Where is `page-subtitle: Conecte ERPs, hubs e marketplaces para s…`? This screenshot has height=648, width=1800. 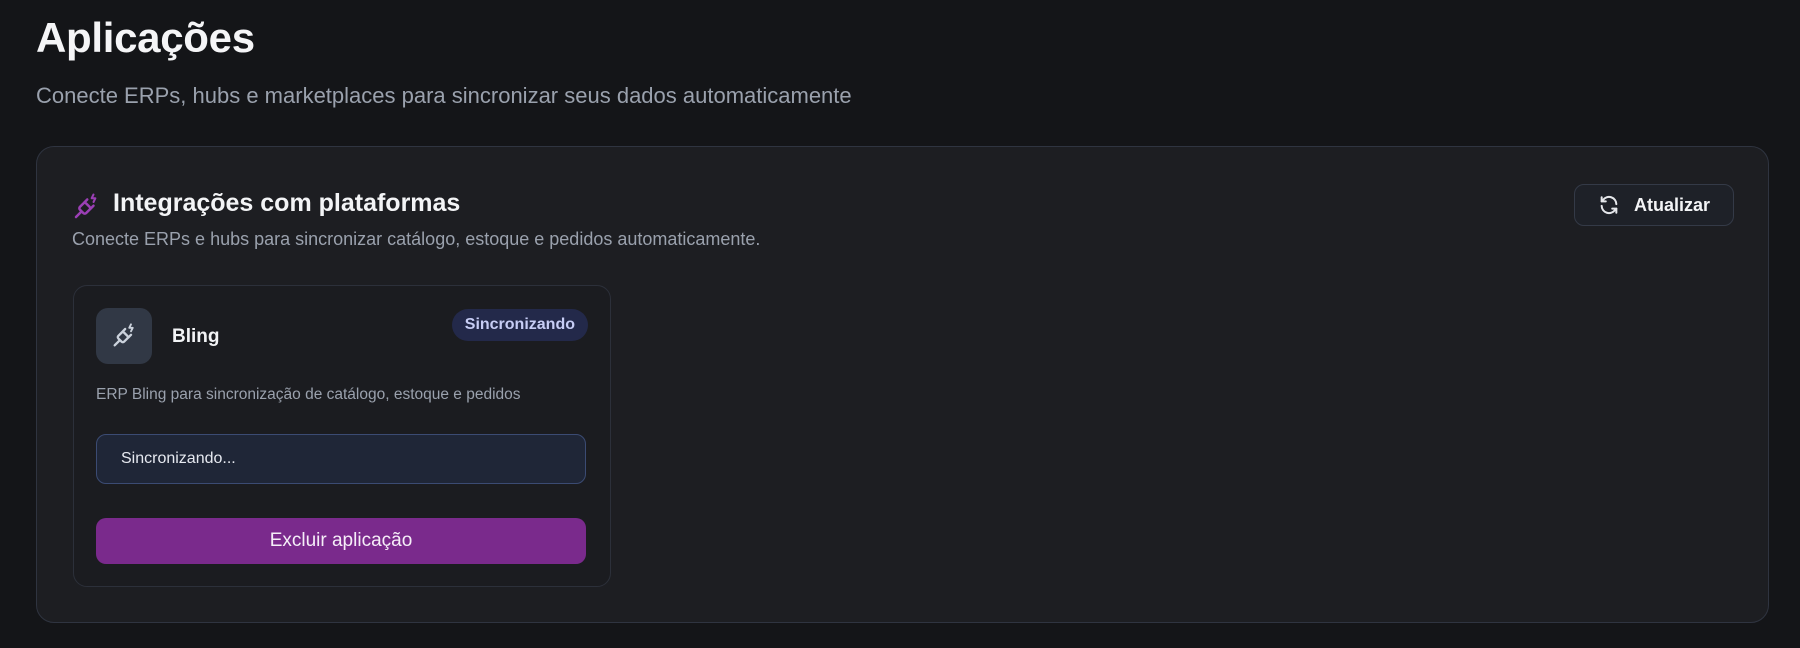 page-subtitle: Conecte ERPs, hubs e marketplaces para s… is located at coordinates (444, 95).